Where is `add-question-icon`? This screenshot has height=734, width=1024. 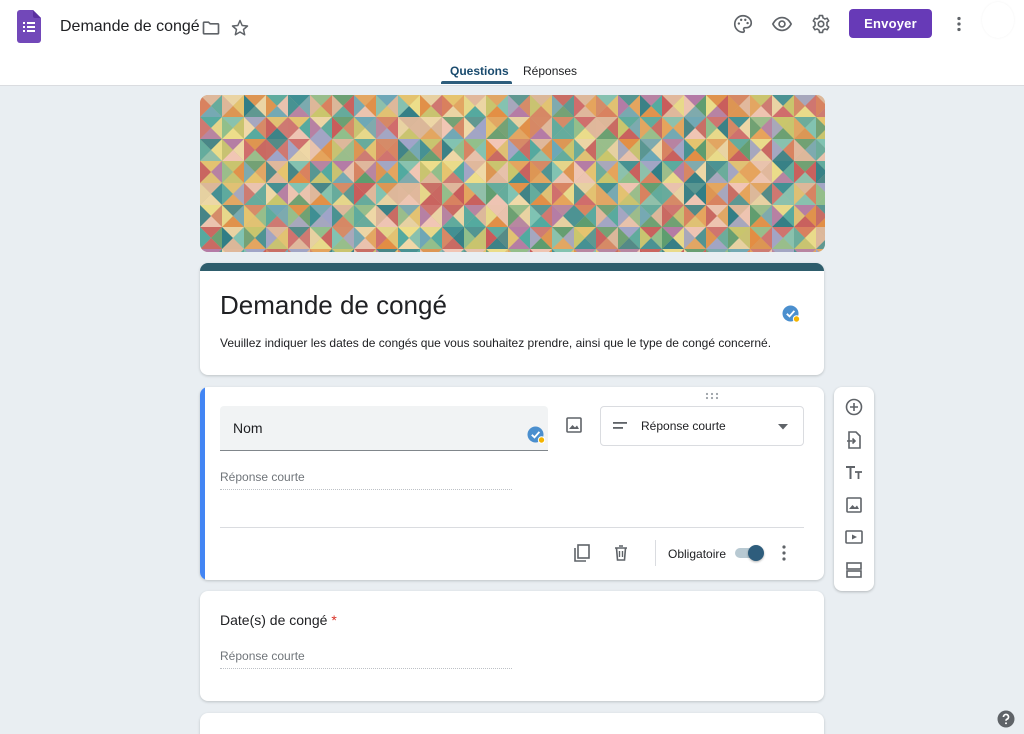 add-question-icon is located at coordinates (854, 407).